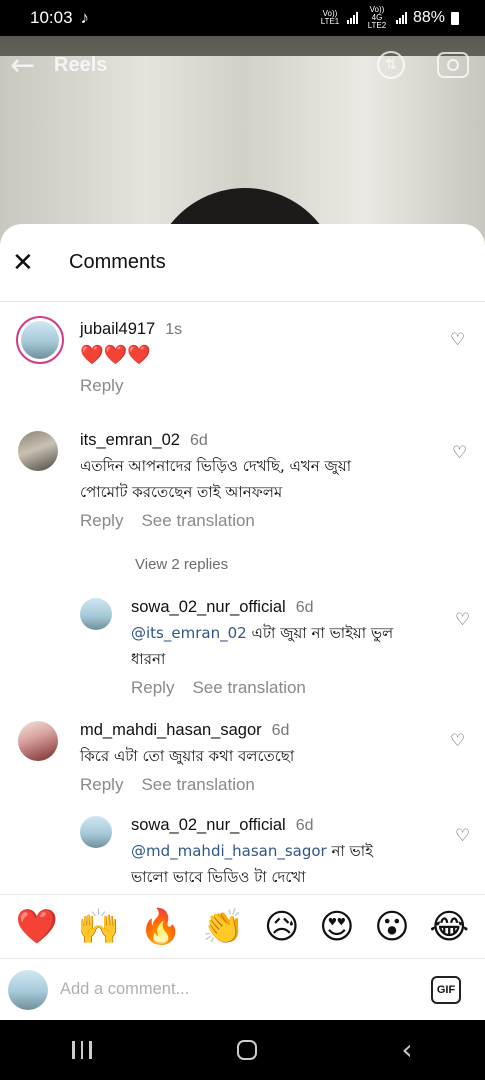 Image resolution: width=485 pixels, height=1080 pixels. Describe the element at coordinates (349, 851) in the screenshot. I see `comment-text-line: না ভাই` at that location.